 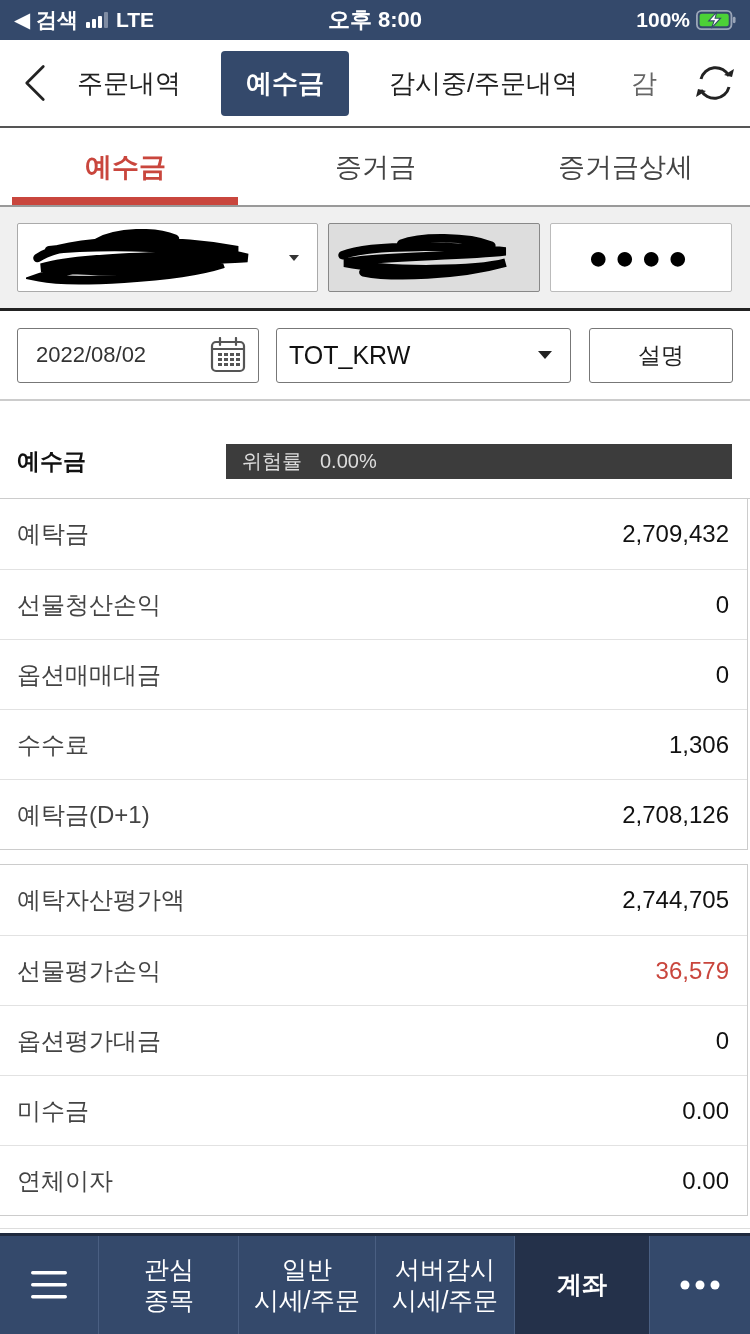 I want to click on calendar-icon, so click(x=228, y=355).